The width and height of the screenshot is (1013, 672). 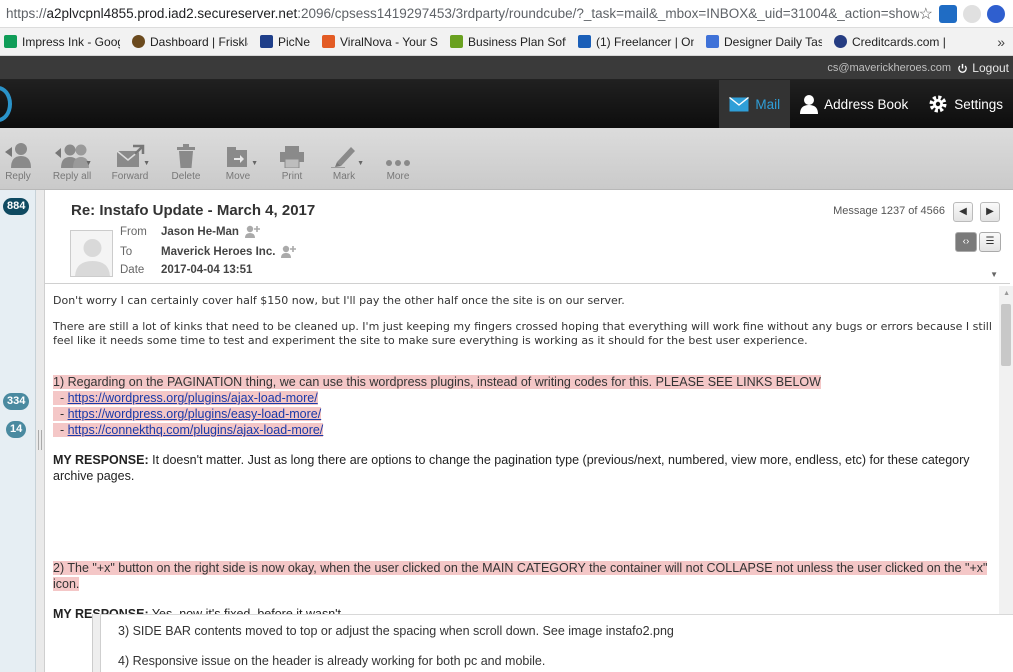 I want to click on move-label: Move, so click(x=238, y=176).